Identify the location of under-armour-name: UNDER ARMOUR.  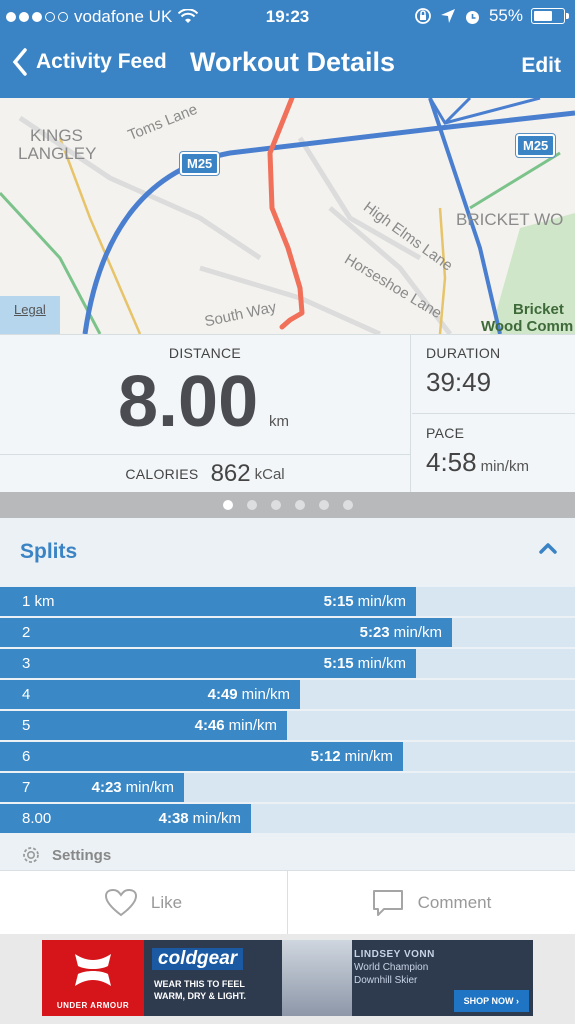
(93, 1005).